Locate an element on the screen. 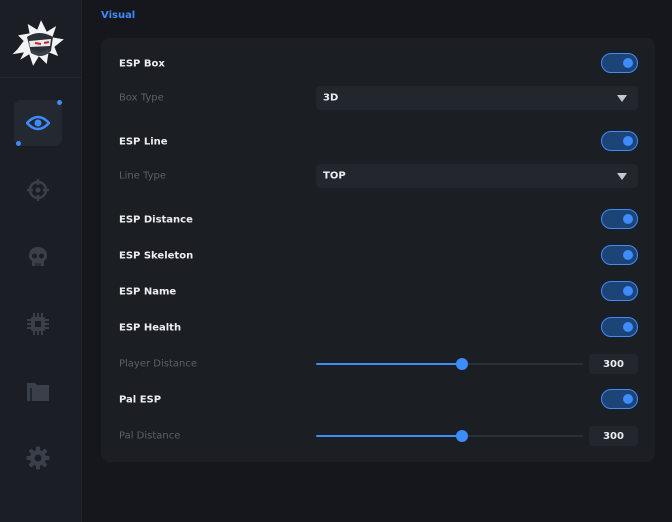 Image resolution: width=672 pixels, height=522 pixels. esp-skeleton-toggle is located at coordinates (619, 255).